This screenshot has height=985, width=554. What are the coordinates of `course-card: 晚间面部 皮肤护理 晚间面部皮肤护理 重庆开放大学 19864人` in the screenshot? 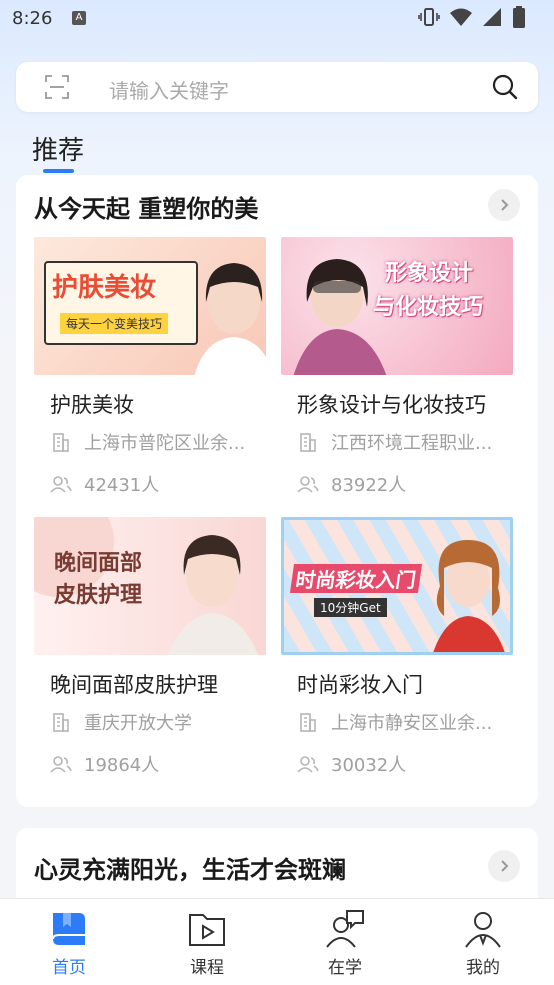 It's located at (150, 647).